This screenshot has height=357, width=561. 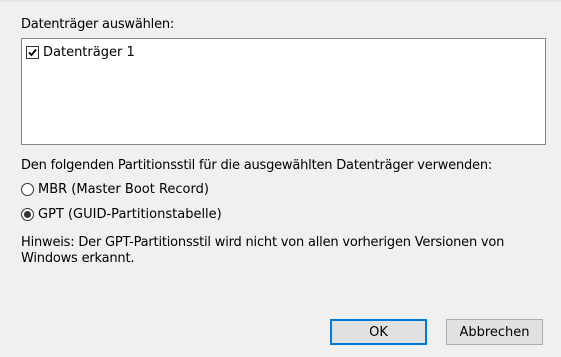 What do you see at coordinates (89, 52) in the screenshot?
I see `disk-item-label: Datenträger 1` at bounding box center [89, 52].